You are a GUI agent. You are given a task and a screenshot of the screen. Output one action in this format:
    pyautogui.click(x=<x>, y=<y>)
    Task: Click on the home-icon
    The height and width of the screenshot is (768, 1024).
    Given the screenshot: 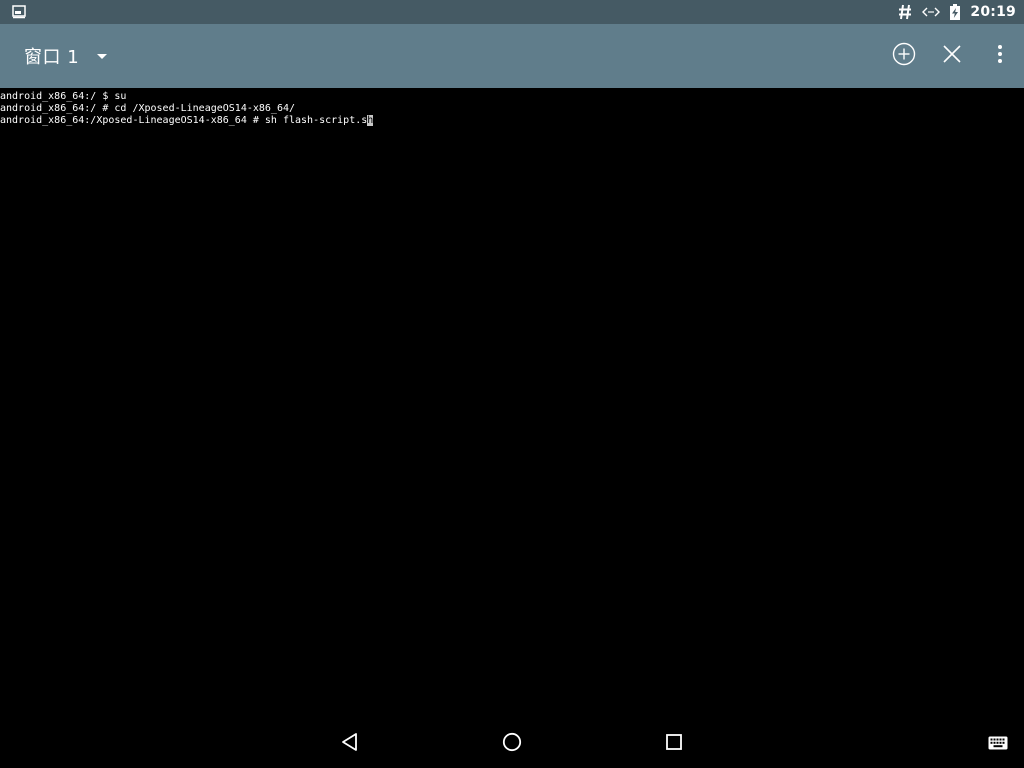 What is the action you would take?
    pyautogui.click(x=512, y=744)
    